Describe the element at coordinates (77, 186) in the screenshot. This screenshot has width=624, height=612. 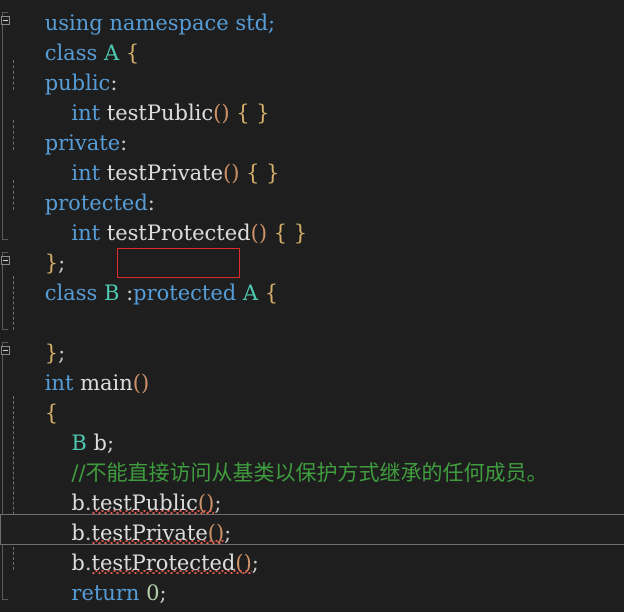
I see `code-line-protected: protected:` at that location.